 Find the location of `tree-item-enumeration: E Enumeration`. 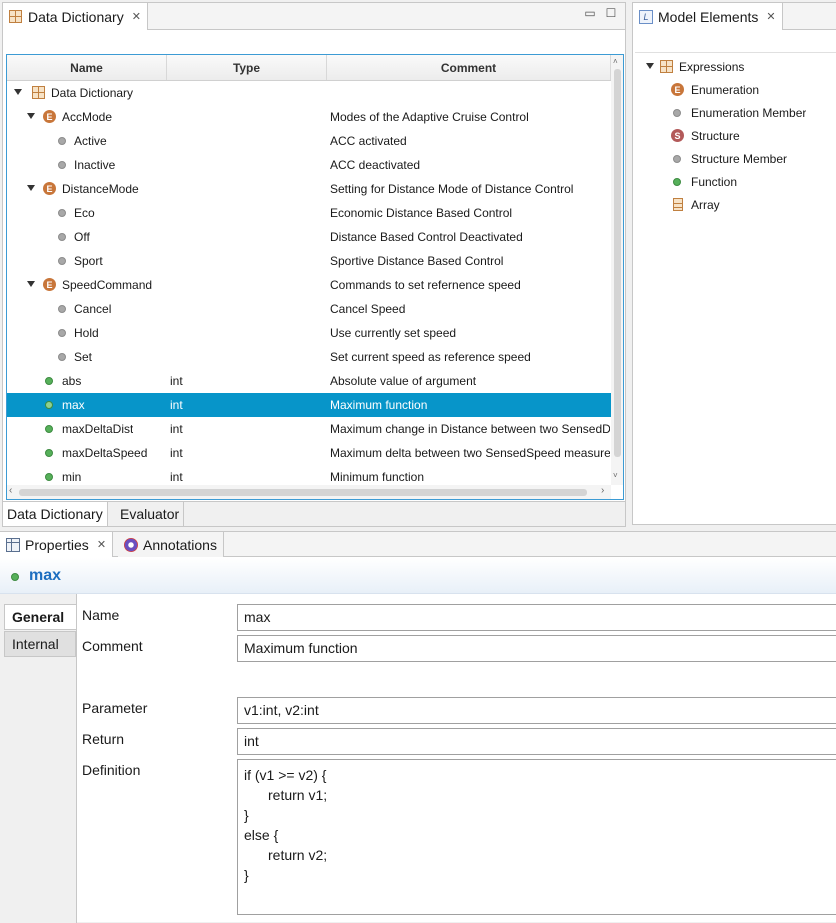

tree-item-enumeration: E Enumeration is located at coordinates (734, 89).